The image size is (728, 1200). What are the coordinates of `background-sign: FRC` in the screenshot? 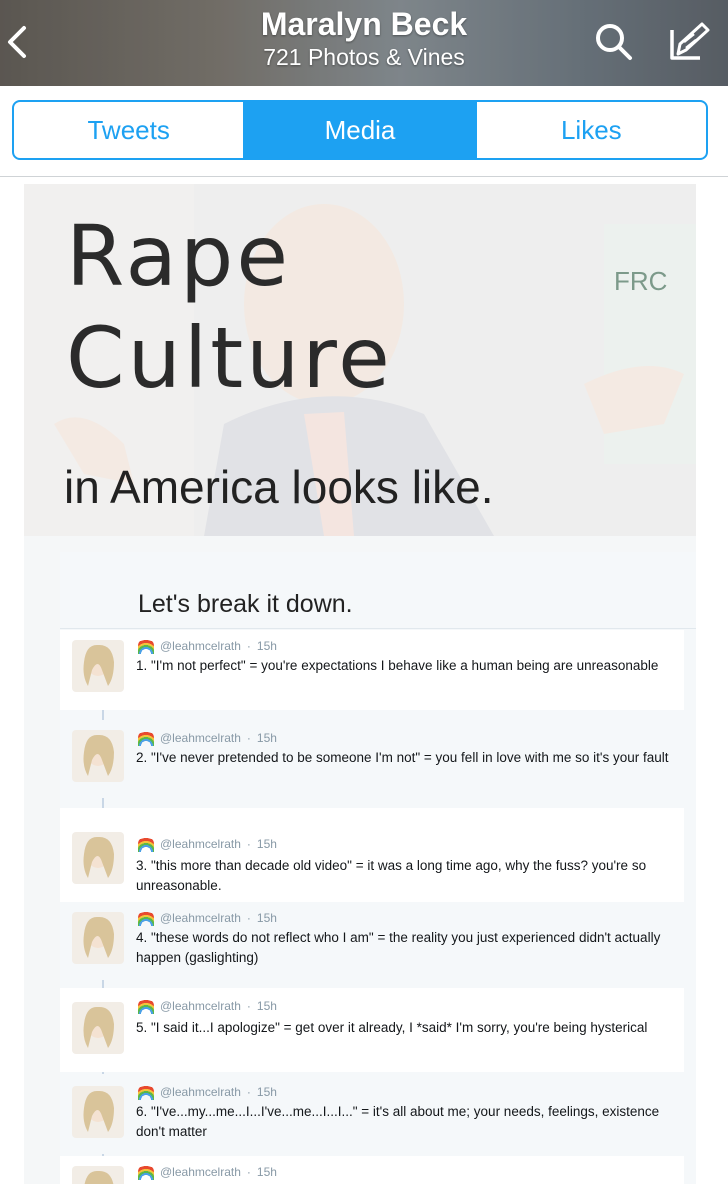 It's located at (641, 281).